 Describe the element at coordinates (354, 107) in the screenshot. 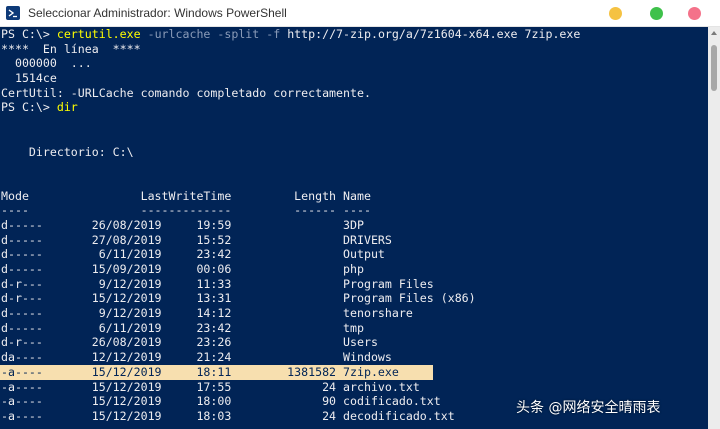

I see `command-line-dir: PS C:\> dir` at that location.